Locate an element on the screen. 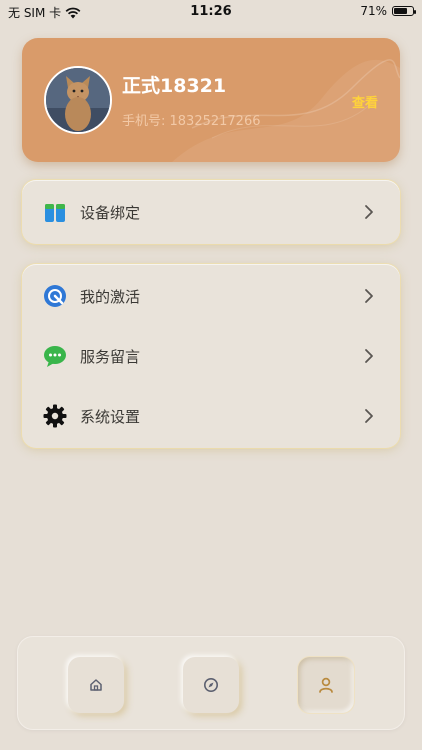 The image size is (422, 750). settings-icon is located at coordinates (55, 416).